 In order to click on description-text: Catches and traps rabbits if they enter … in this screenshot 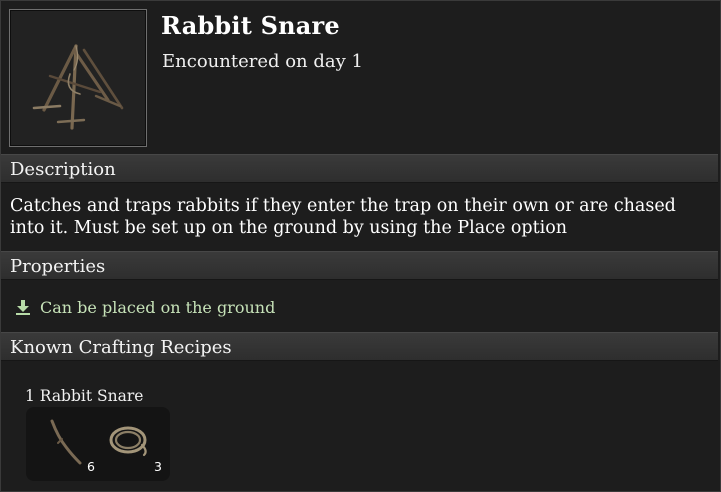, I will do `click(343, 217)`.